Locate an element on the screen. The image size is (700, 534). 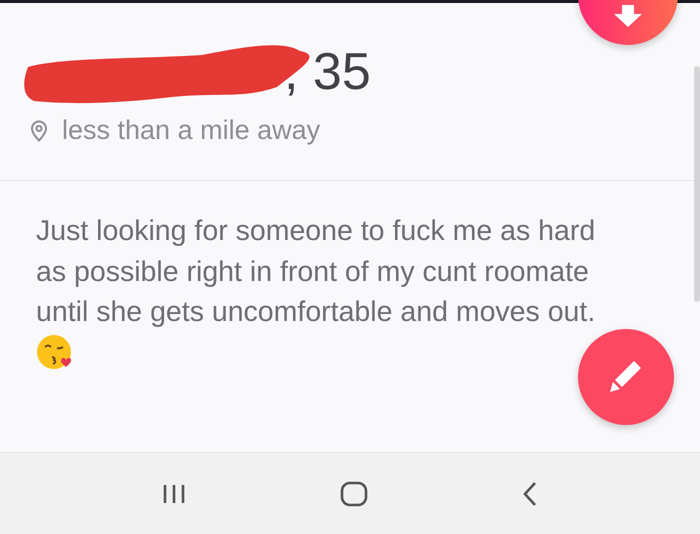
down-arrow-icon is located at coordinates (628, 16).